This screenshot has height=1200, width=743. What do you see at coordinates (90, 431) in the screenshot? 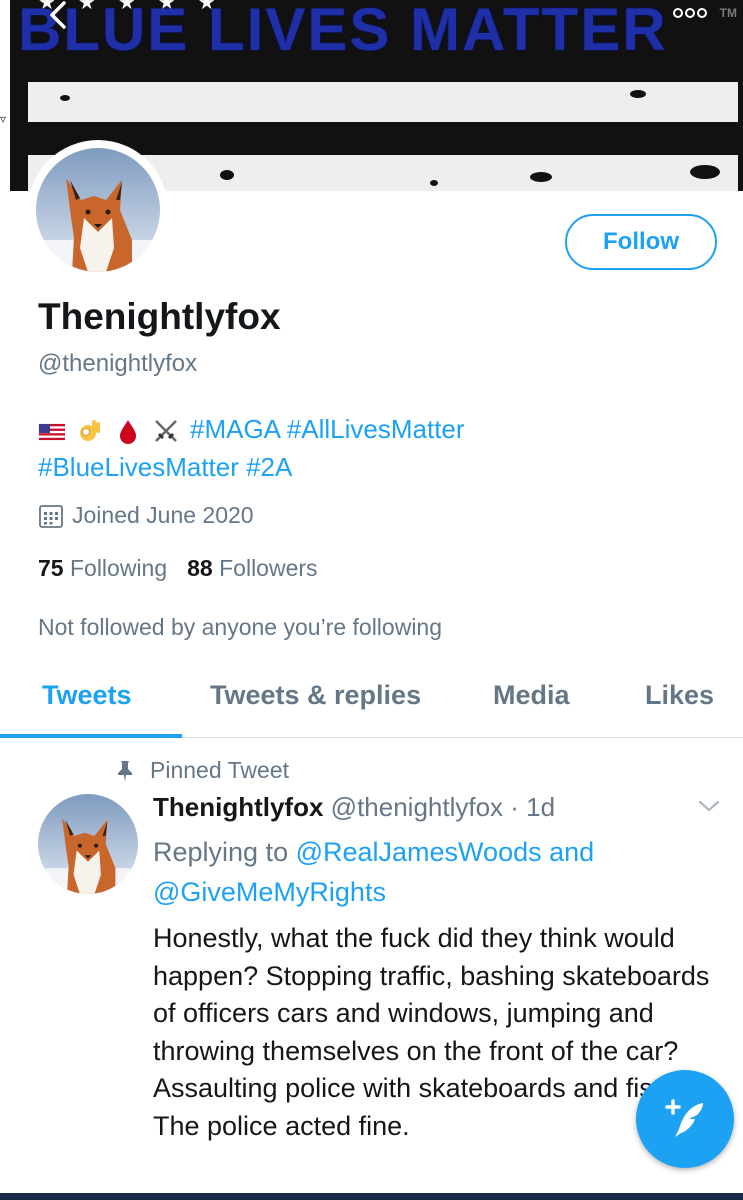
I see `ok-hand-icon` at bounding box center [90, 431].